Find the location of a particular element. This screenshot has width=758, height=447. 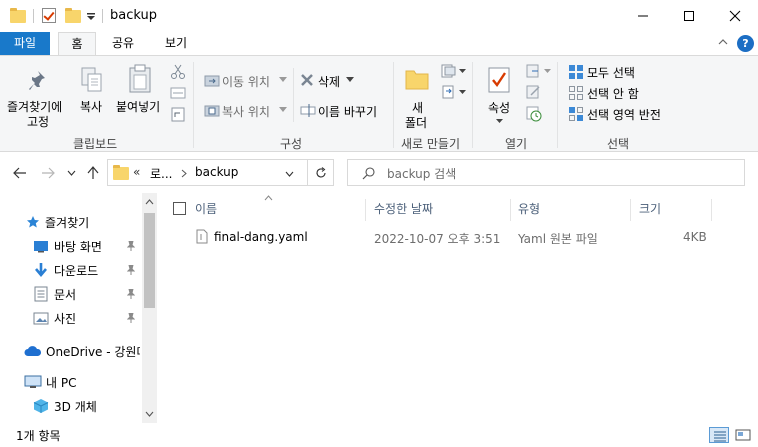

nav-item-onedrive: OneDrive - 강원대 is located at coordinates (70, 351).